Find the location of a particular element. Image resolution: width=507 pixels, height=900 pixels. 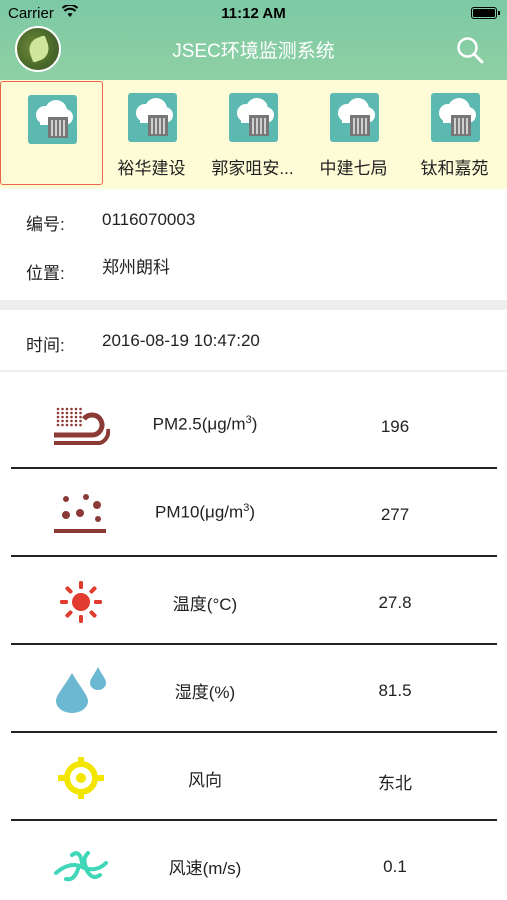

metric-row: 温度(°C) 27.8 is located at coordinates (253, 601).